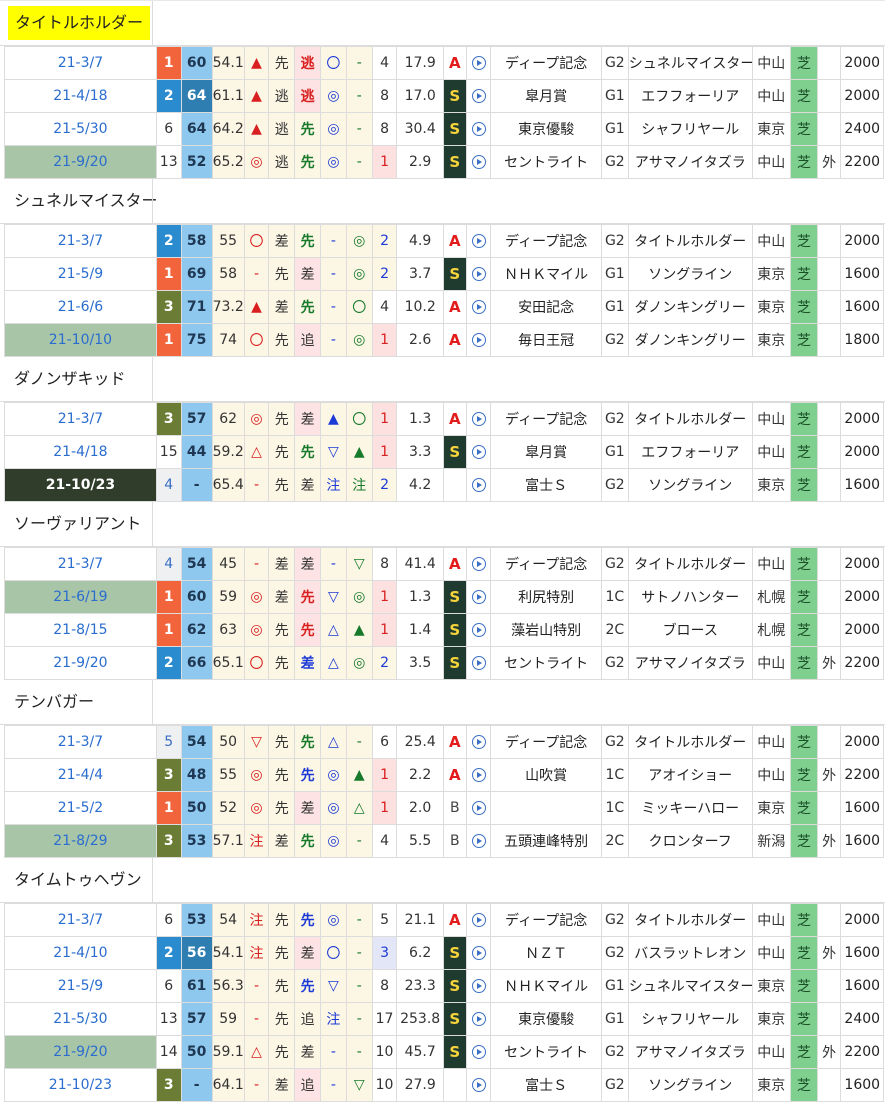  What do you see at coordinates (80, 841) in the screenshot?
I see `race-date-link: 21-8/29` at bounding box center [80, 841].